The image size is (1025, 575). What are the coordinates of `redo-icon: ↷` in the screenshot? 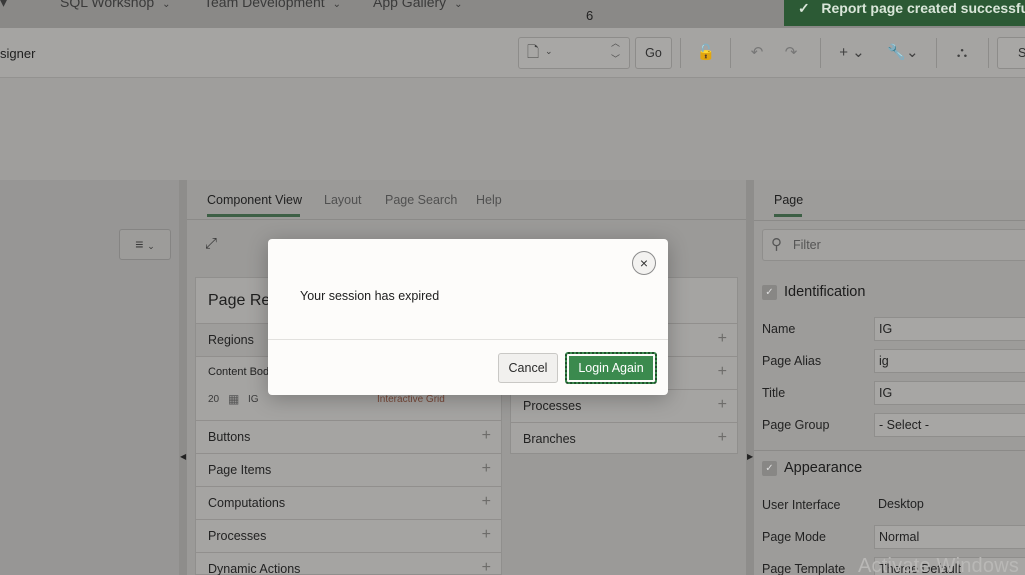 It's located at (791, 53).